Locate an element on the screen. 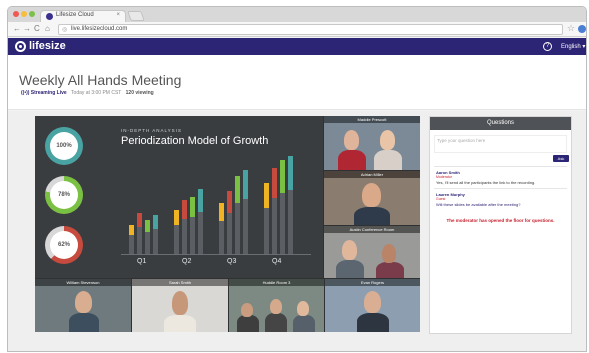 This screenshot has height=353, width=589. close-window-icon is located at coordinates (16, 14).